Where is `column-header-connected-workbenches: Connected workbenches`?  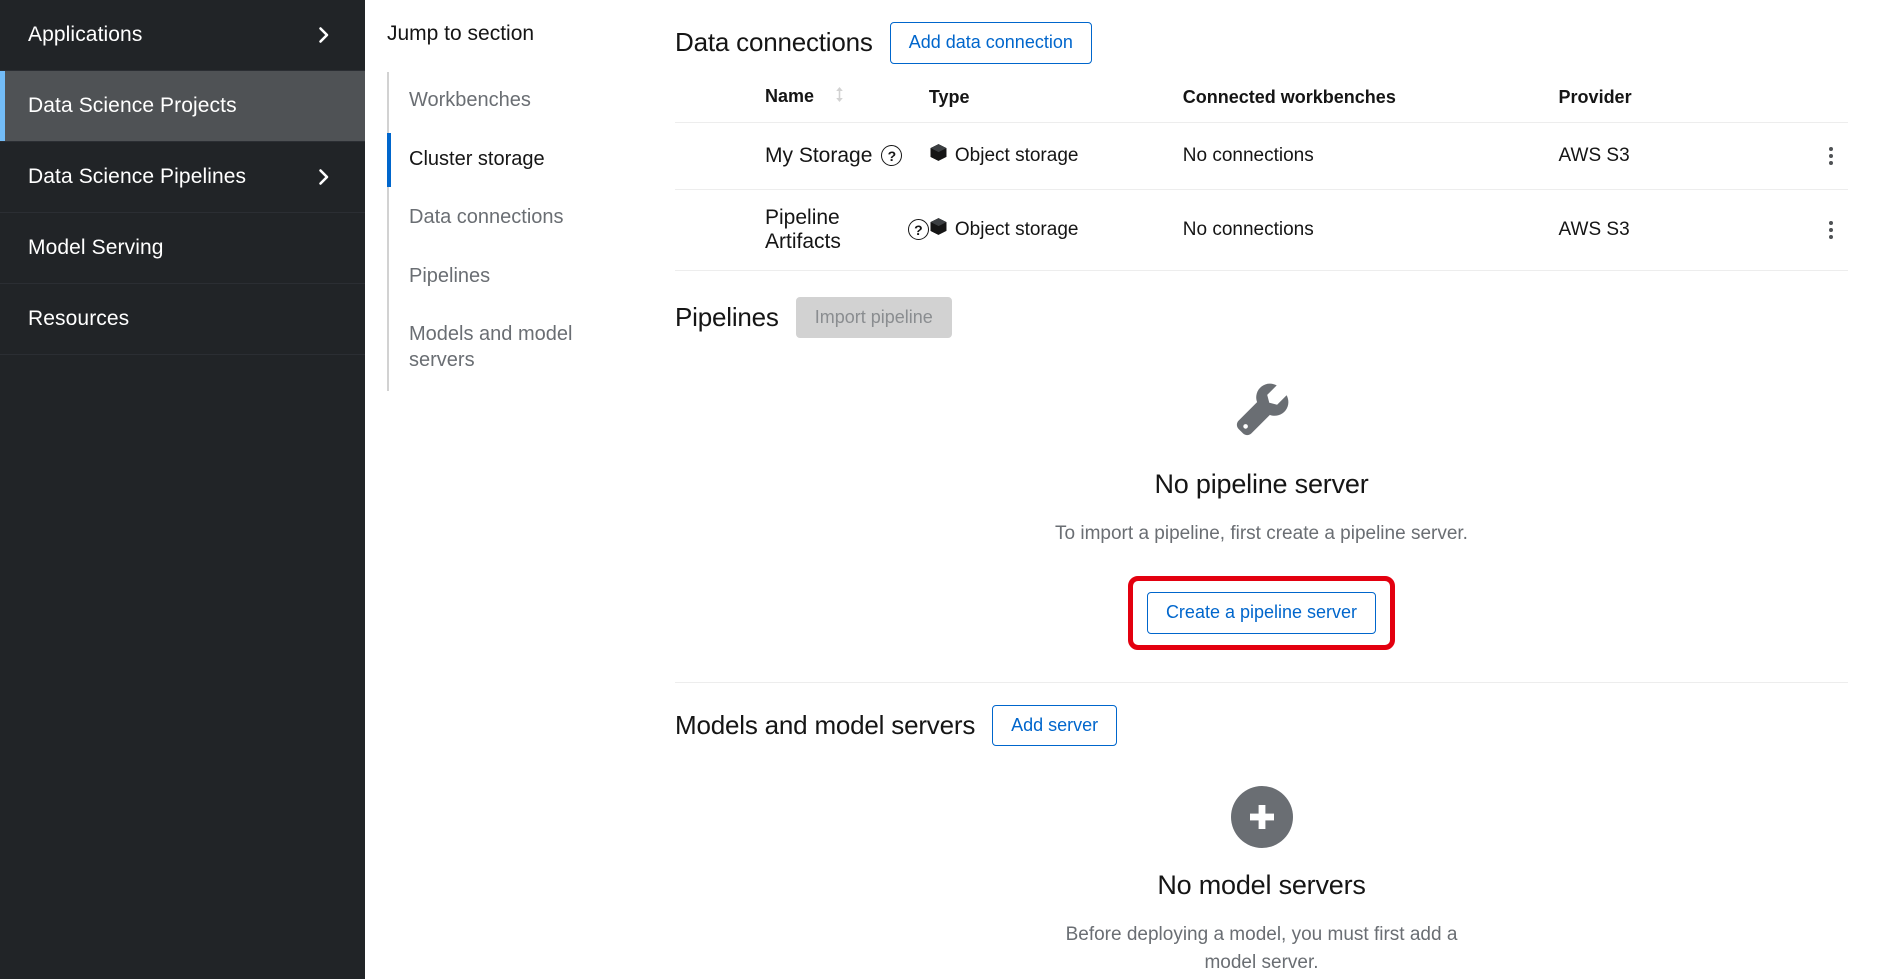
column-header-connected-workbenches: Connected workbenches is located at coordinates (1289, 96).